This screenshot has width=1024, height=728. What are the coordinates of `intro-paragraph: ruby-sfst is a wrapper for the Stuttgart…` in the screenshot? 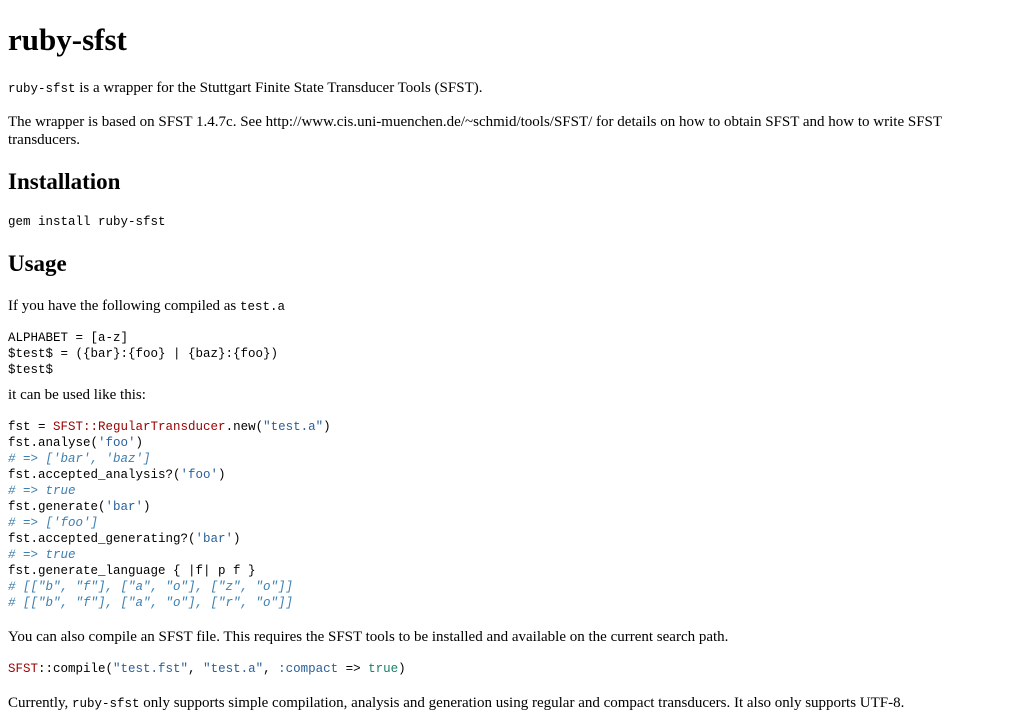 It's located at (511, 88).